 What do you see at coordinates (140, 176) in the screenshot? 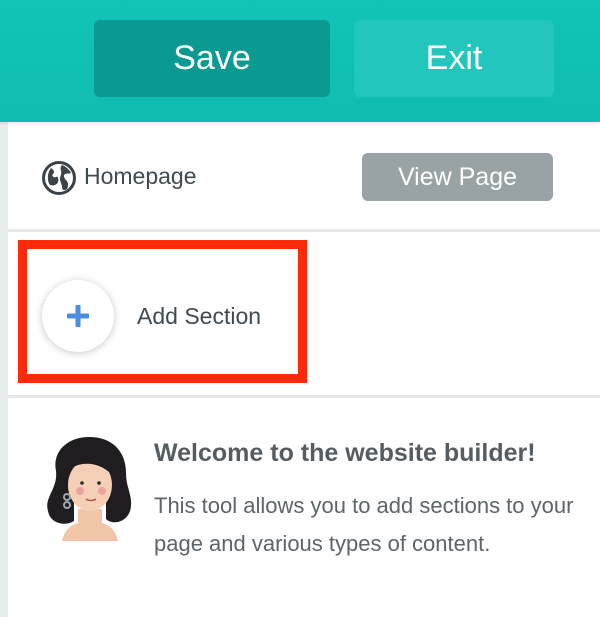
I see `page-name: Homepage` at bounding box center [140, 176].